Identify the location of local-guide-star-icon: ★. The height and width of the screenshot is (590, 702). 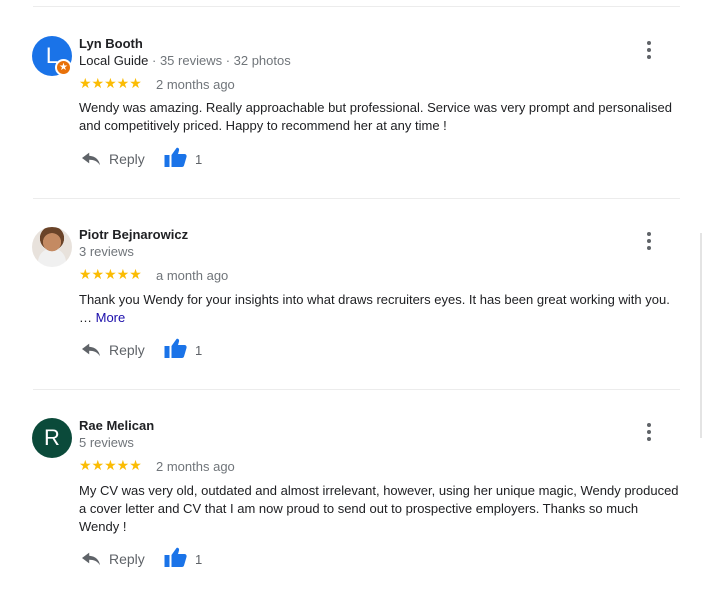
(63, 67).